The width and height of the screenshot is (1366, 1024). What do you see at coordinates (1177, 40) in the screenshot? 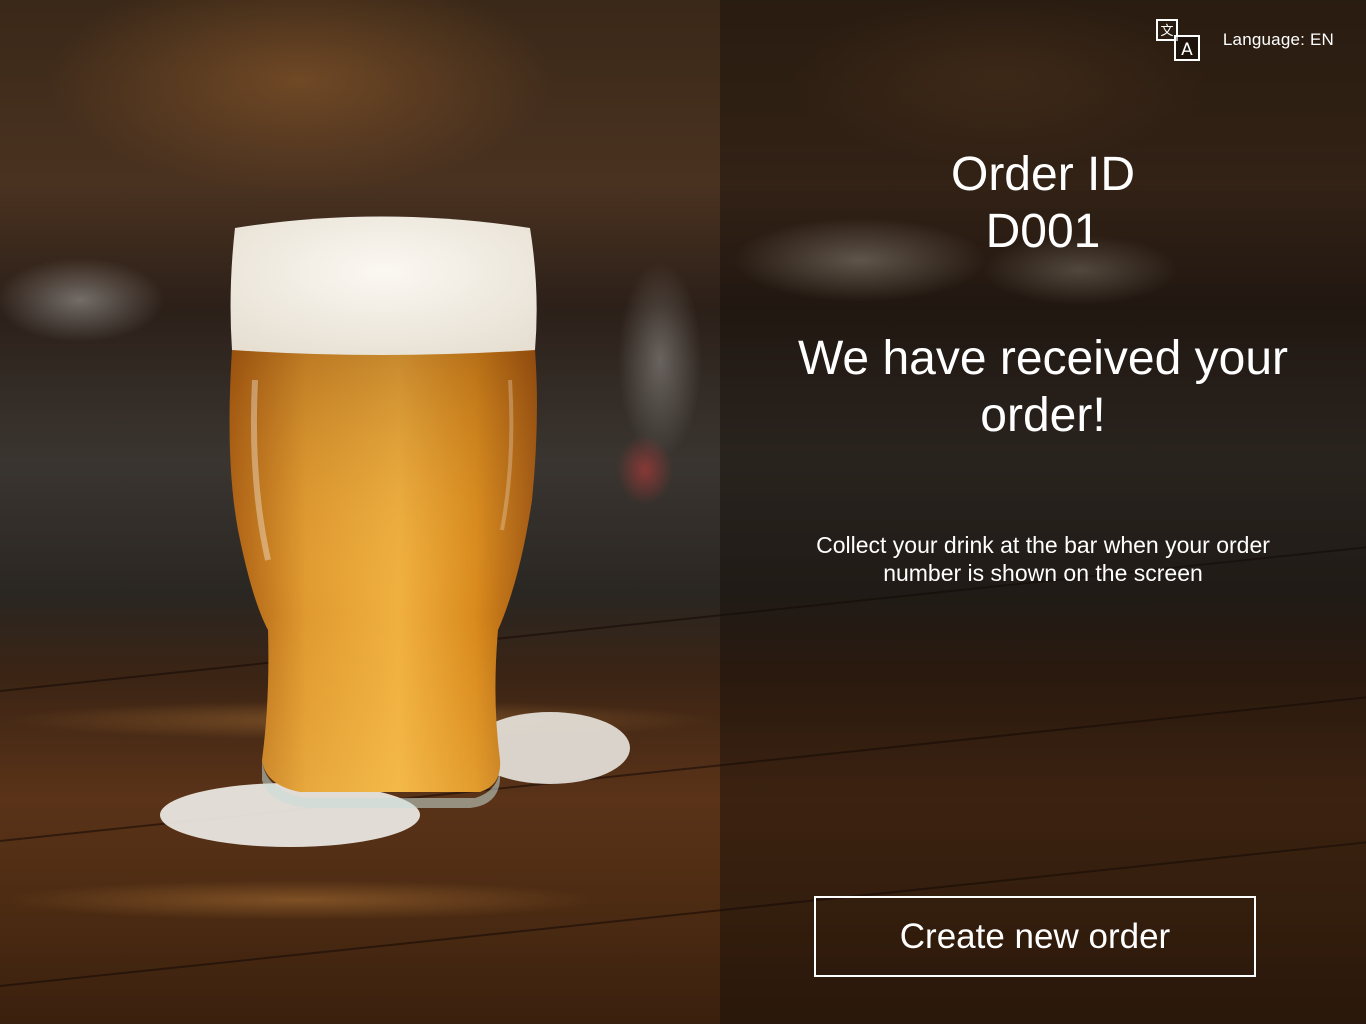
I see `translate-icon: 文 A` at bounding box center [1177, 40].